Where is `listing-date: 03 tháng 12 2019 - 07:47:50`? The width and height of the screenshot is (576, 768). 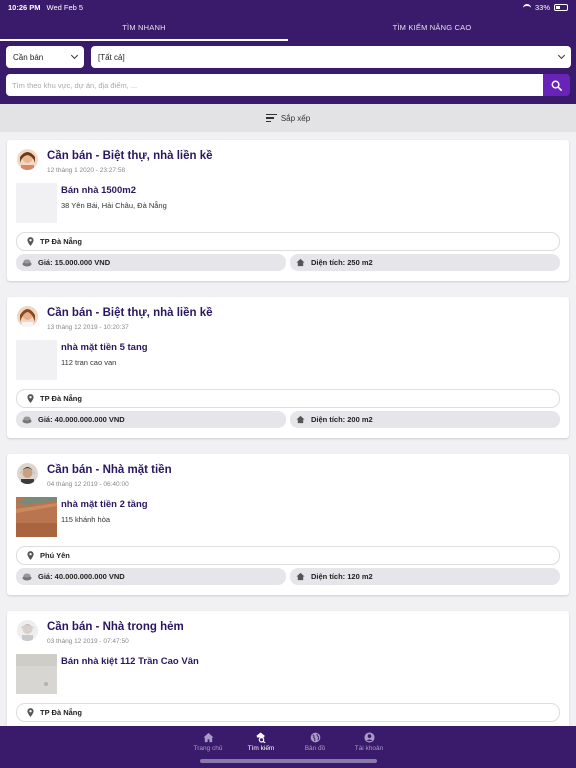
listing-date: 03 tháng 12 2019 - 07:47:50 is located at coordinates (88, 641).